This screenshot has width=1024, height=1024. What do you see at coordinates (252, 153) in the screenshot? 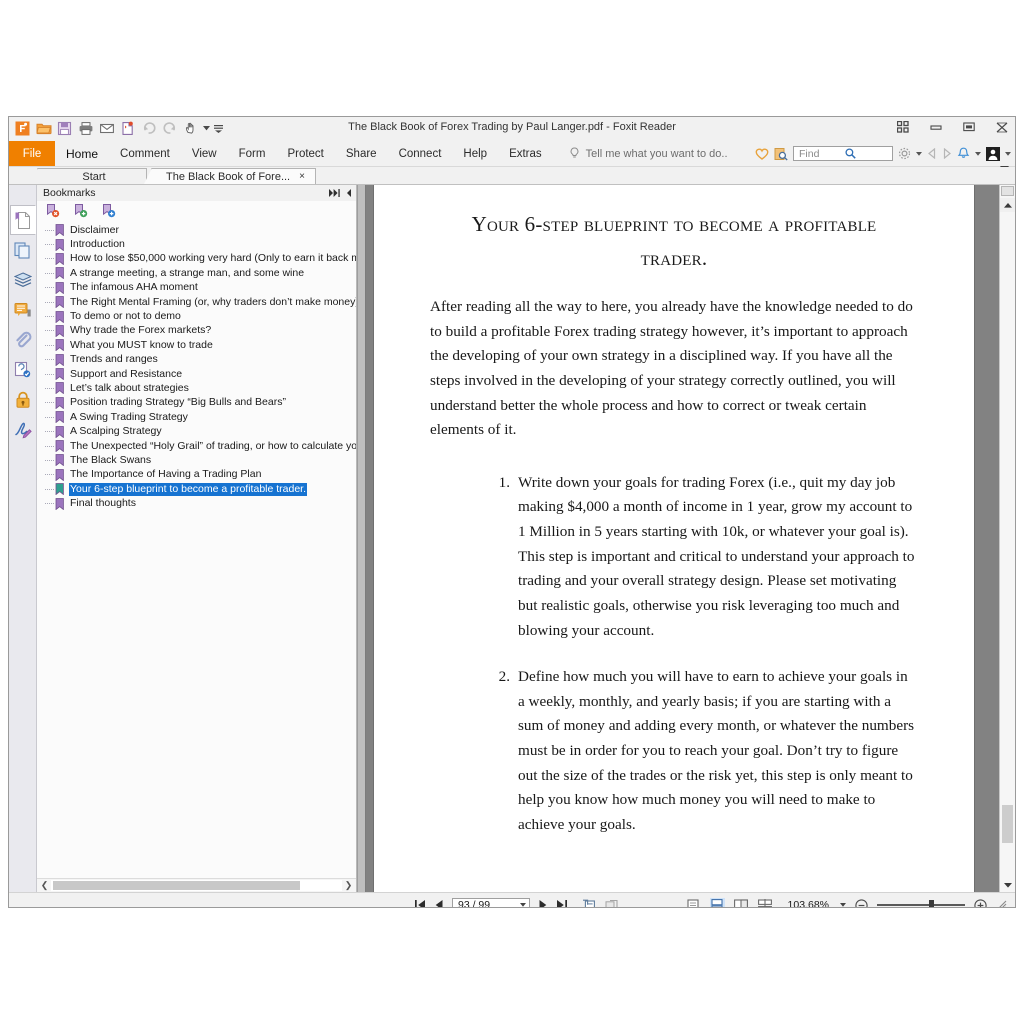
I see `tab-form: Form` at bounding box center [252, 153].